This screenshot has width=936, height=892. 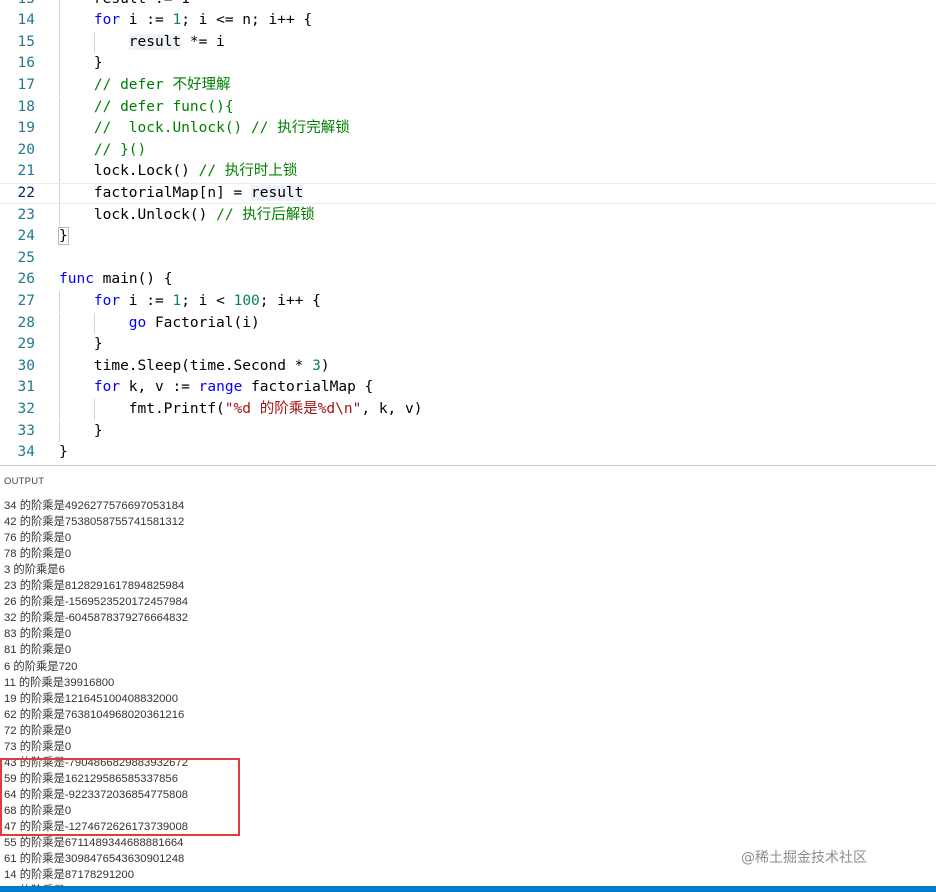 I want to click on code-line: 34}, so click(x=468, y=453).